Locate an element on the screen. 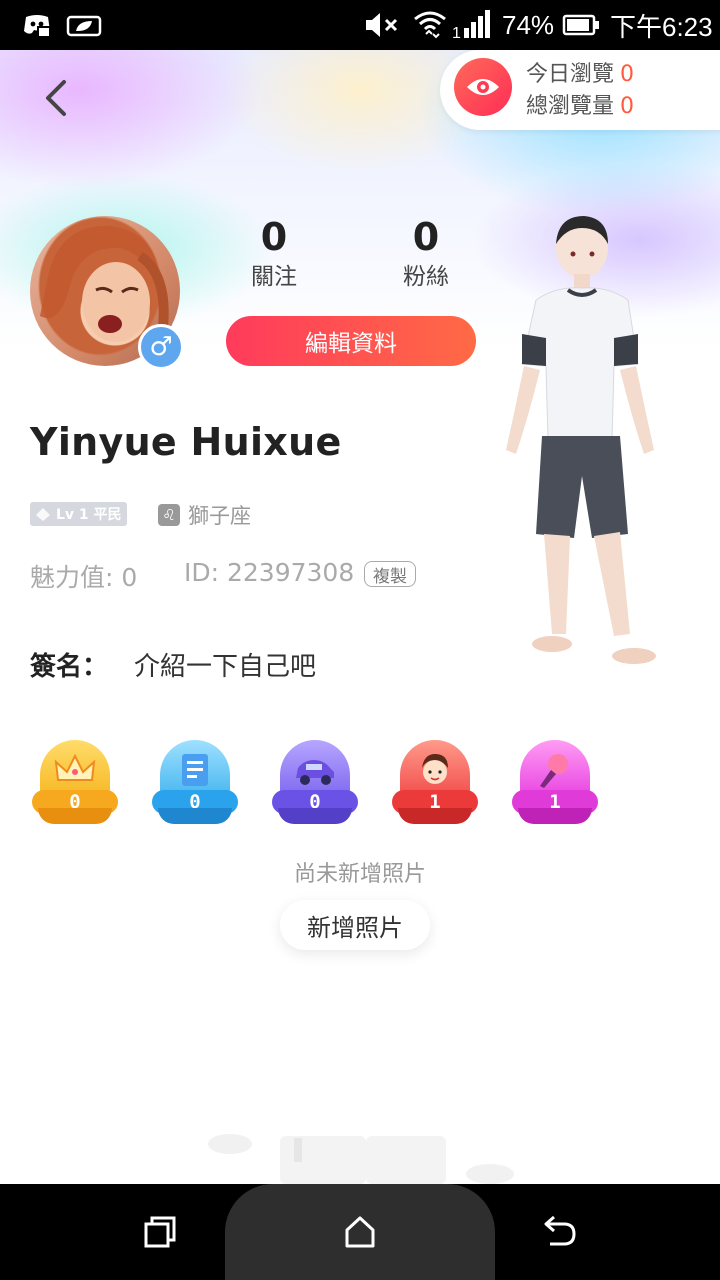  recent-apps-button is located at coordinates (160, 1232).